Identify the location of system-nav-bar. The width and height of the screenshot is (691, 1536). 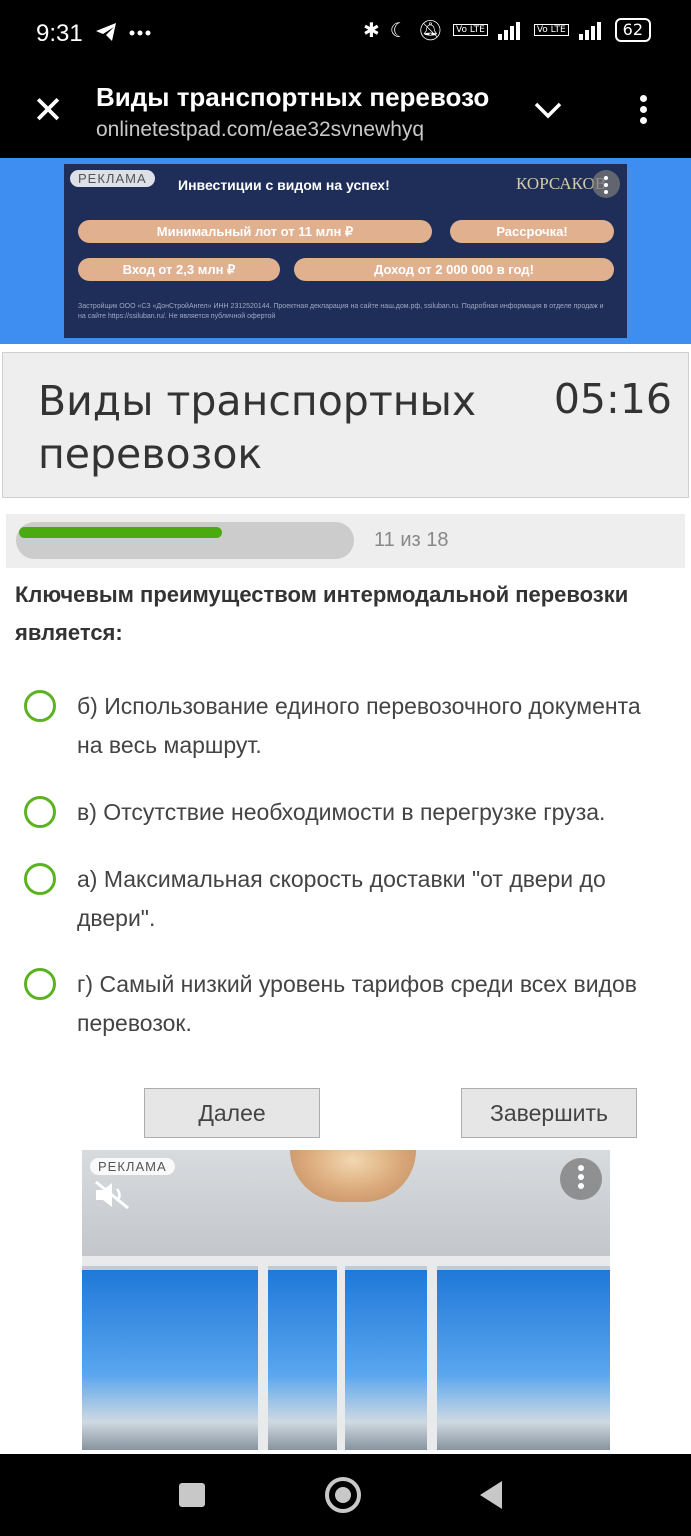
(345, 1495).